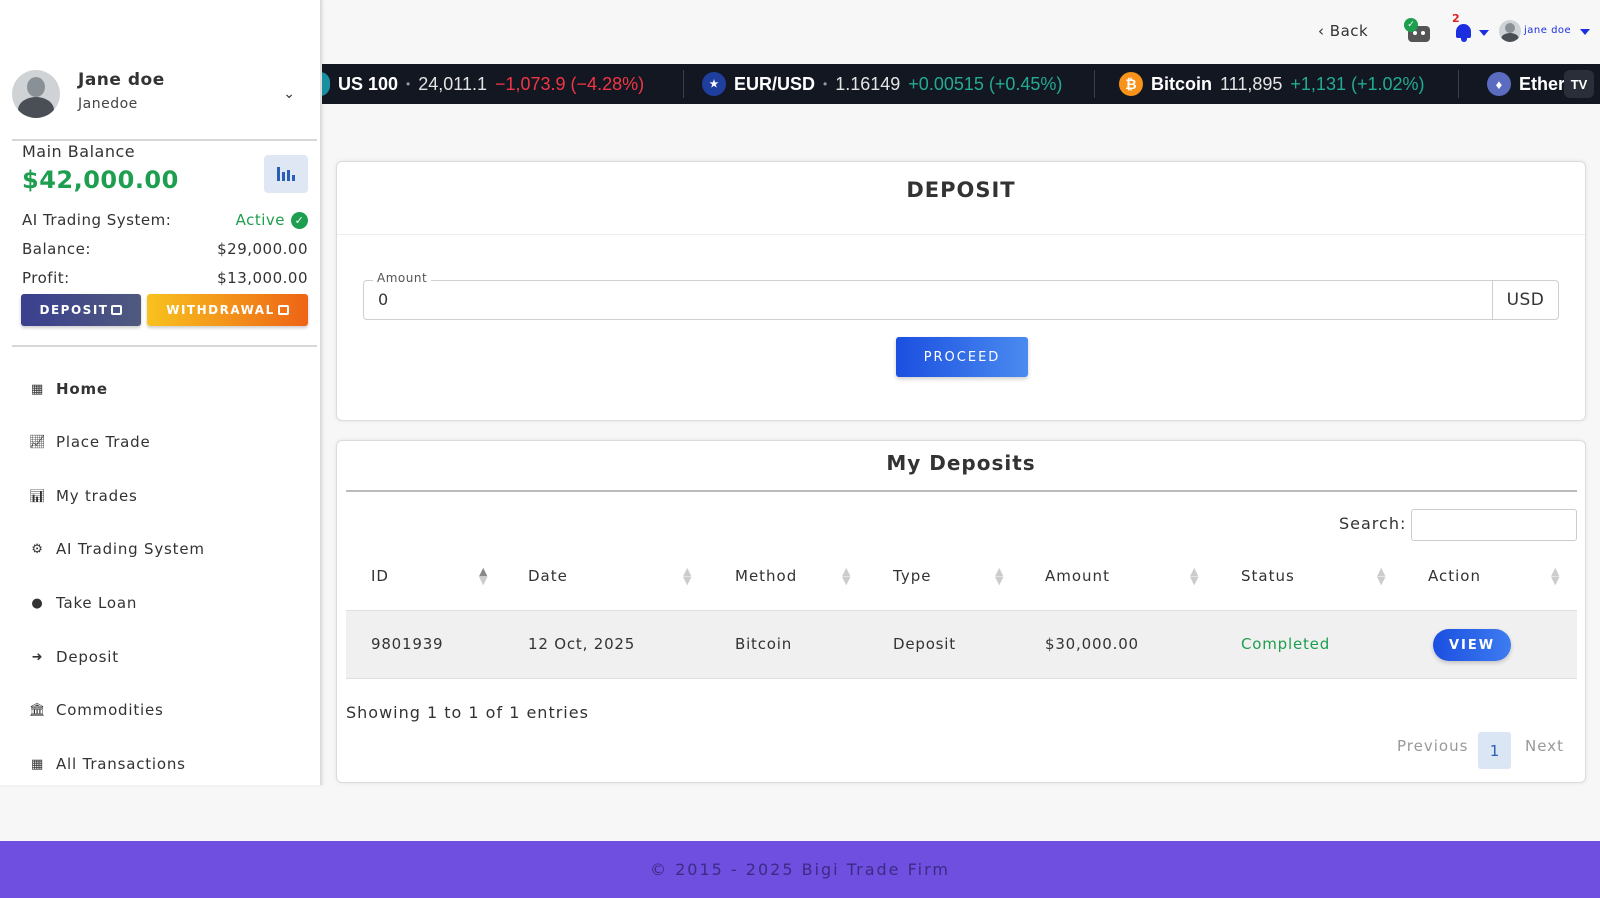  What do you see at coordinates (46, 278) in the screenshot?
I see `profit-label: Profit:` at bounding box center [46, 278].